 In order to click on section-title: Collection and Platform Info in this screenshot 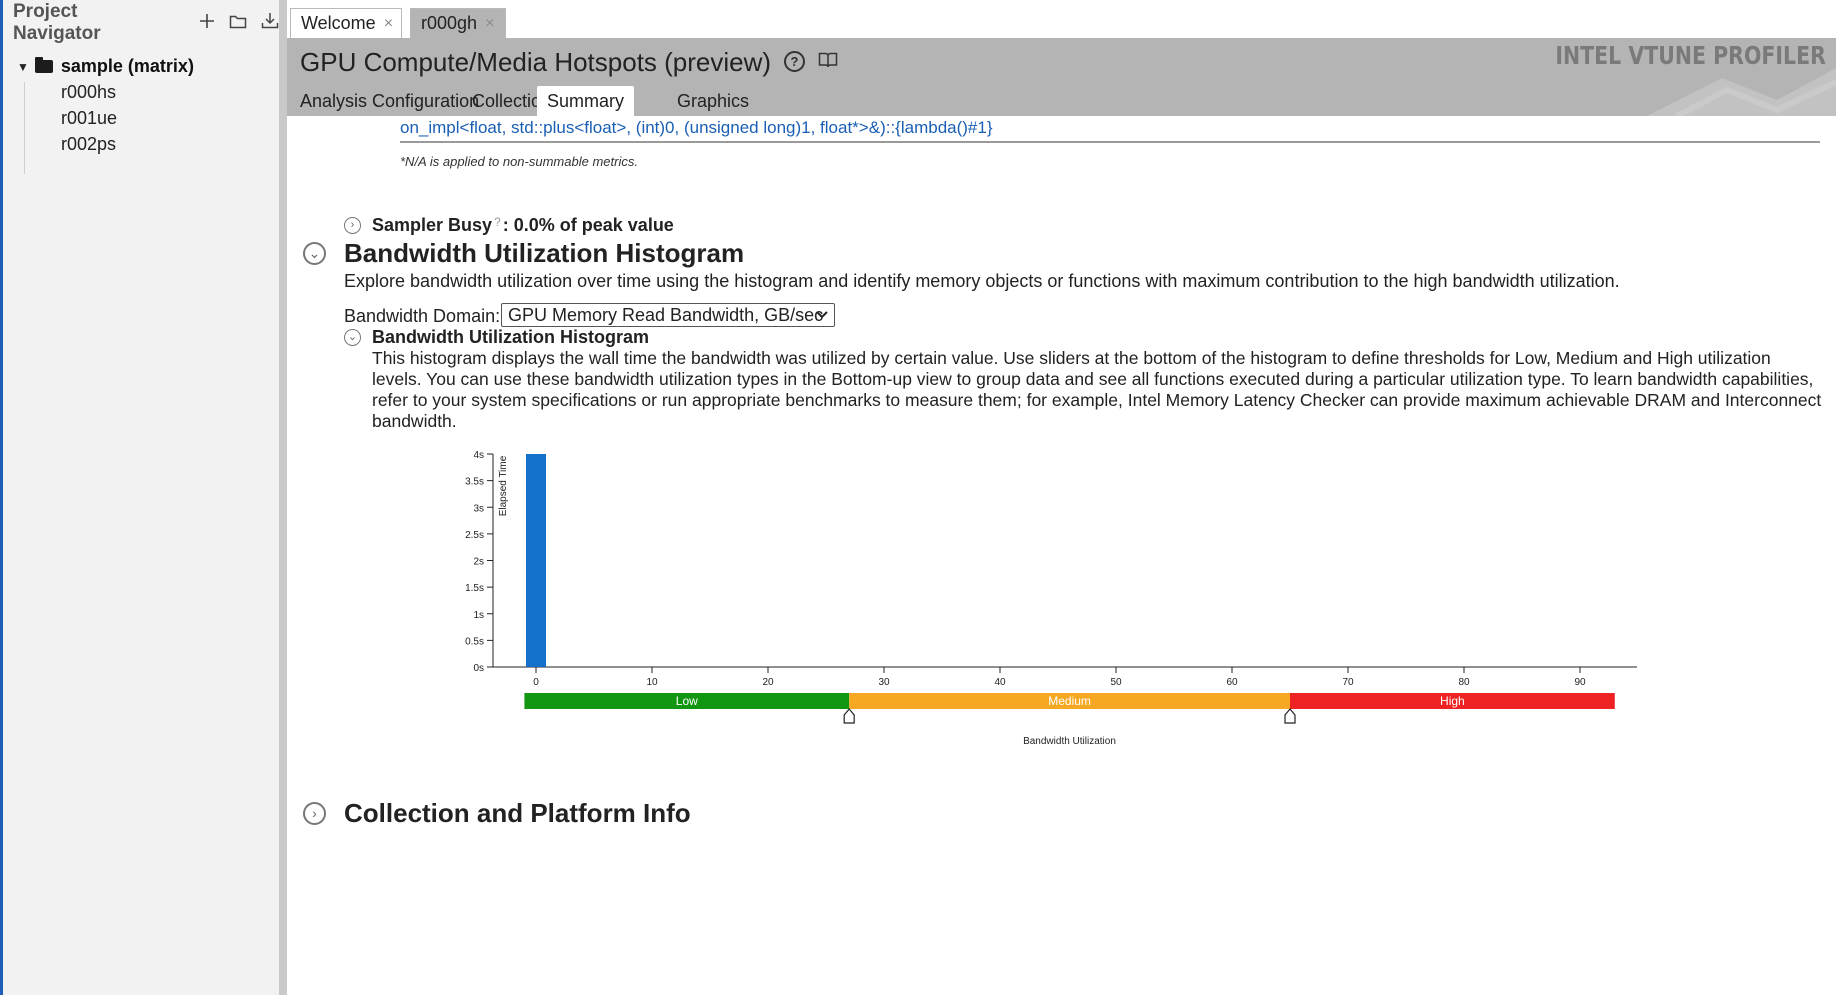, I will do `click(517, 813)`.